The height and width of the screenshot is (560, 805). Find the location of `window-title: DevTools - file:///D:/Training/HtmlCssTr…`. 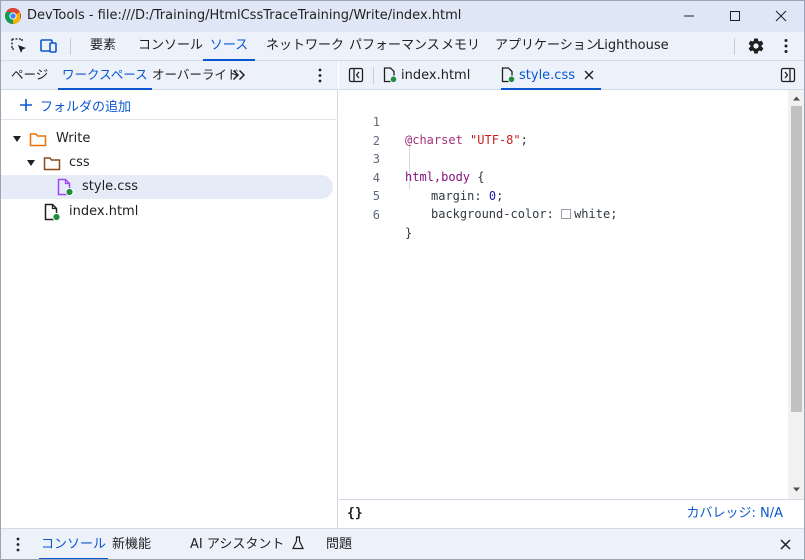

window-title: DevTools - file:///D:/Training/HtmlCssTr… is located at coordinates (244, 15).